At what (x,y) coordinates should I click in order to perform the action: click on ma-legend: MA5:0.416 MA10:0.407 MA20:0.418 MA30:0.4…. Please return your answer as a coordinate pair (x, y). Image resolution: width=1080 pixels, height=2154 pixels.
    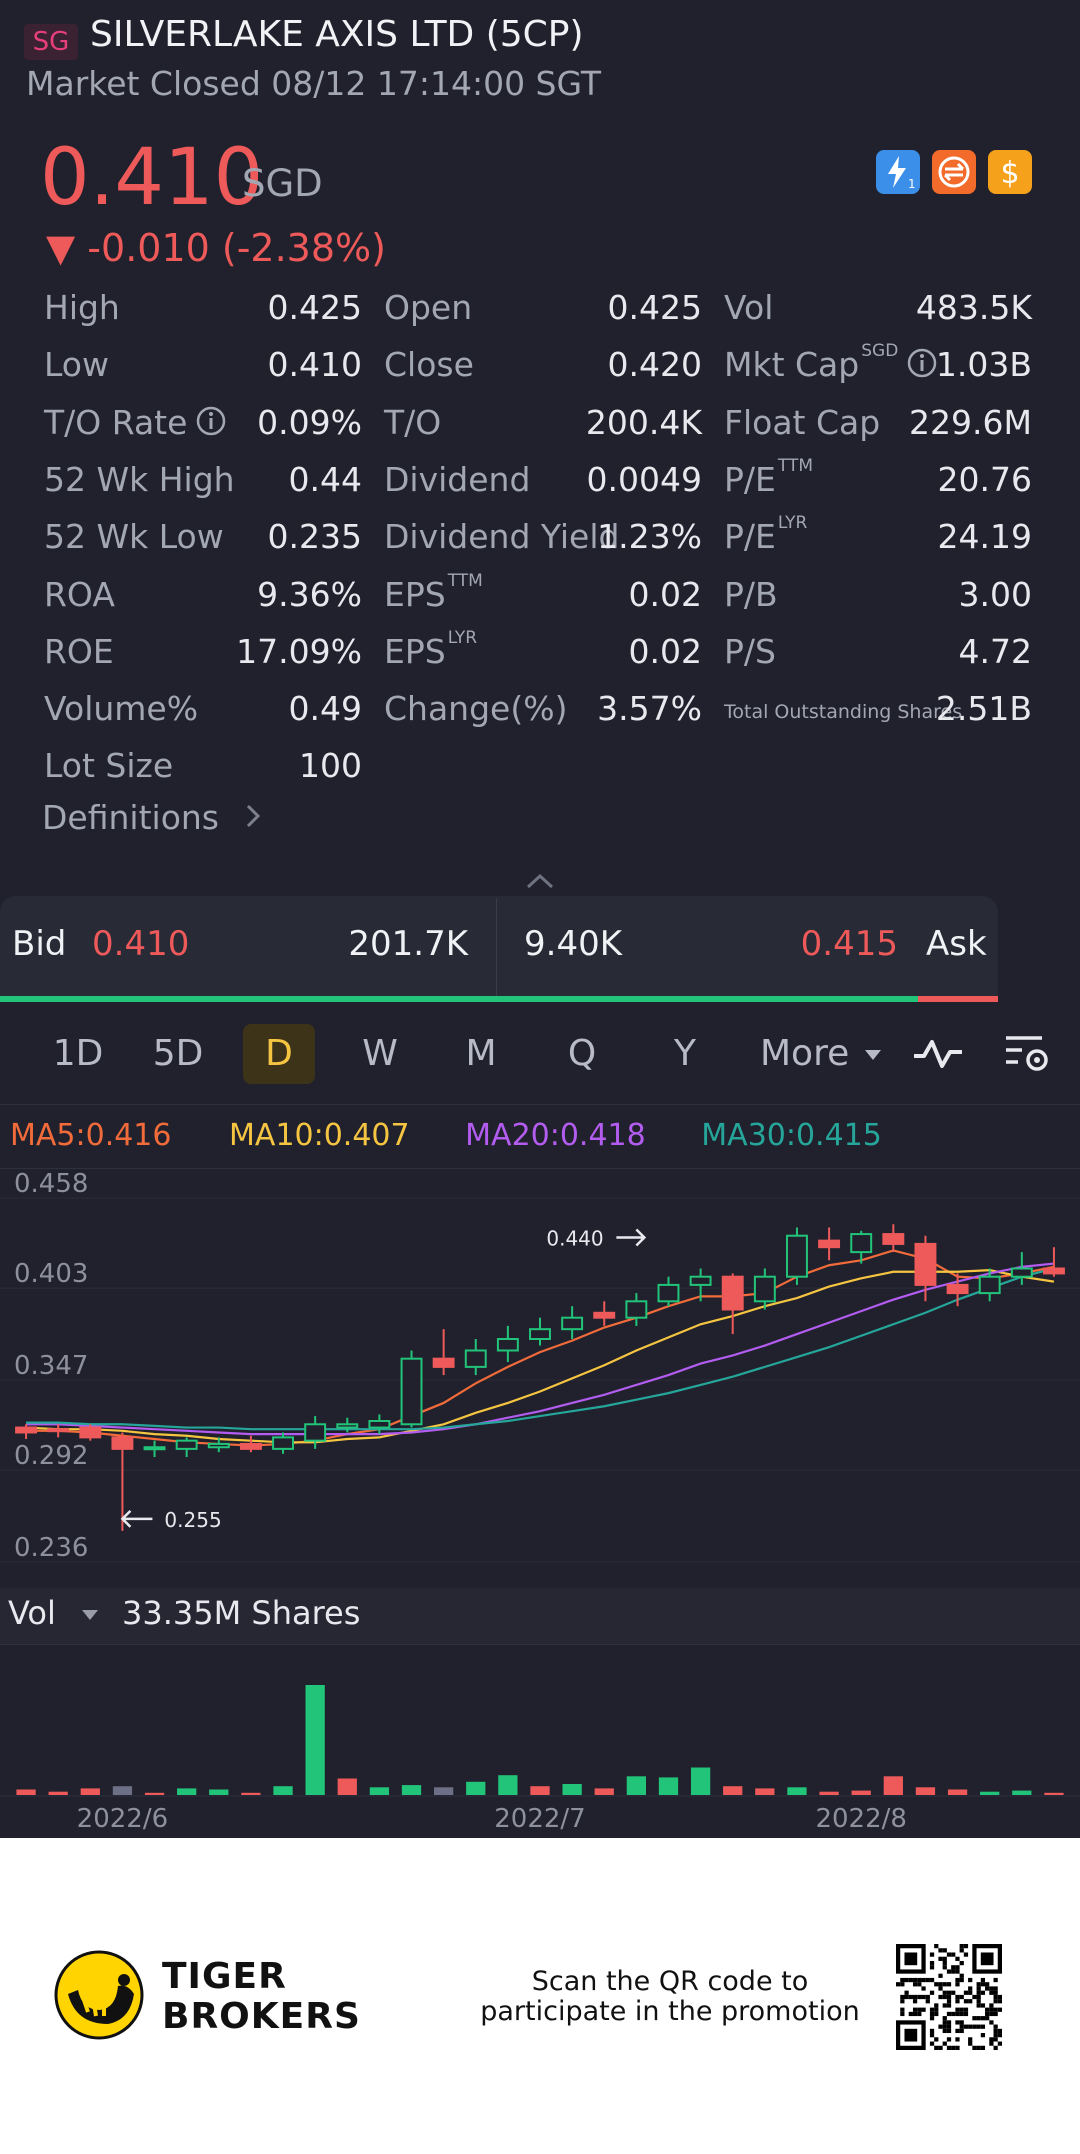
    Looking at the image, I should click on (446, 1135).